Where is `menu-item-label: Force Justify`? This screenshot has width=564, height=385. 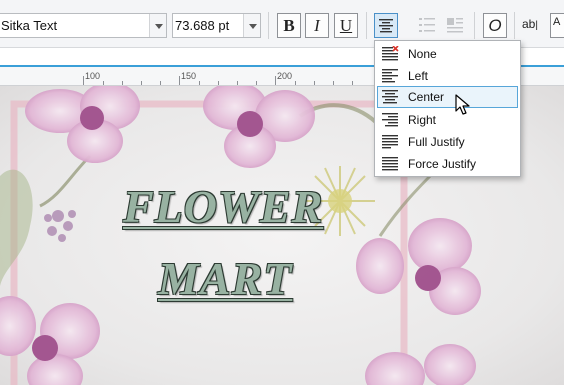 menu-item-label: Force Justify is located at coordinates (442, 164).